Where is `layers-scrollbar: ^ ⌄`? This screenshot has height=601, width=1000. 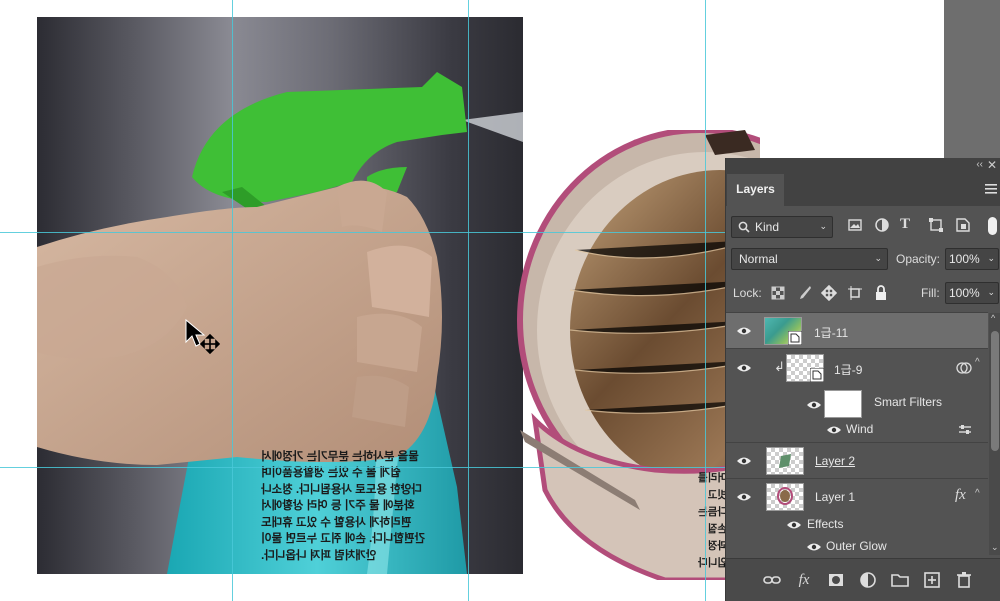 layers-scrollbar: ^ ⌄ is located at coordinates (994, 434).